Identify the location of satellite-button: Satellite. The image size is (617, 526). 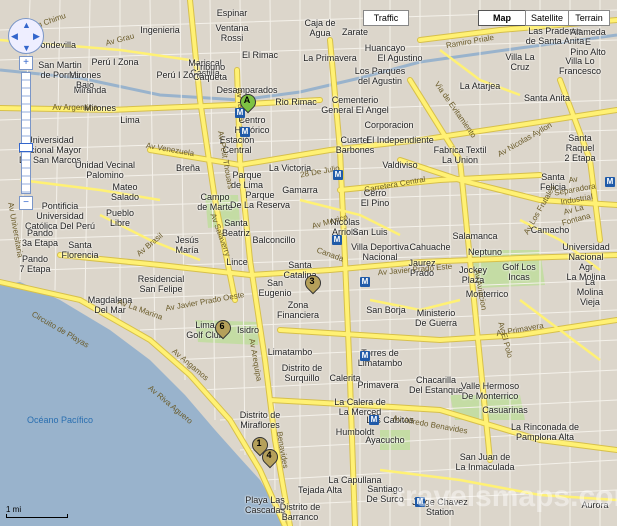
(547, 18).